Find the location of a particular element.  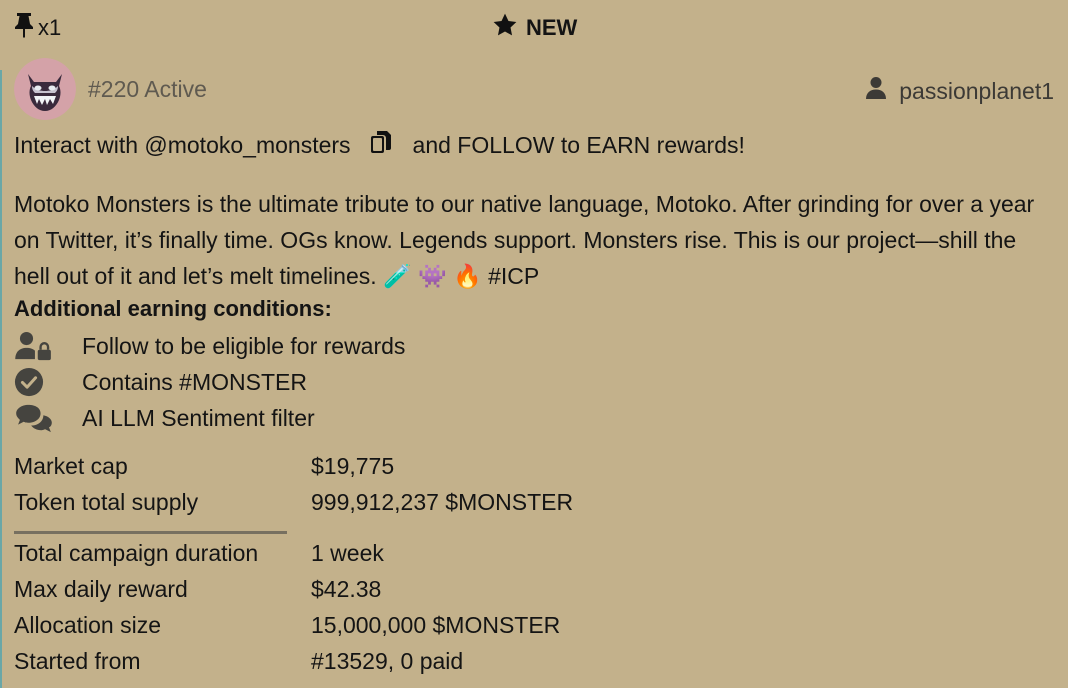

started-value: #13529, 0 paid is located at coordinates (387, 661).